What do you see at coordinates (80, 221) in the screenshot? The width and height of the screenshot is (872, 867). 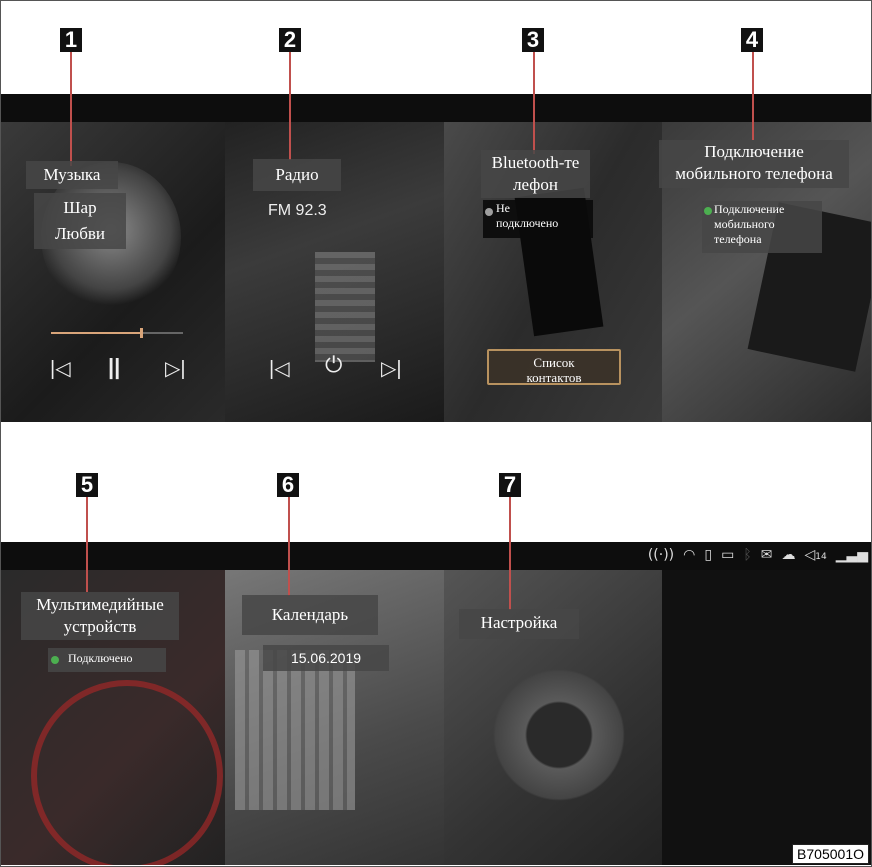 I see `music-track-name: Шар Любви` at bounding box center [80, 221].